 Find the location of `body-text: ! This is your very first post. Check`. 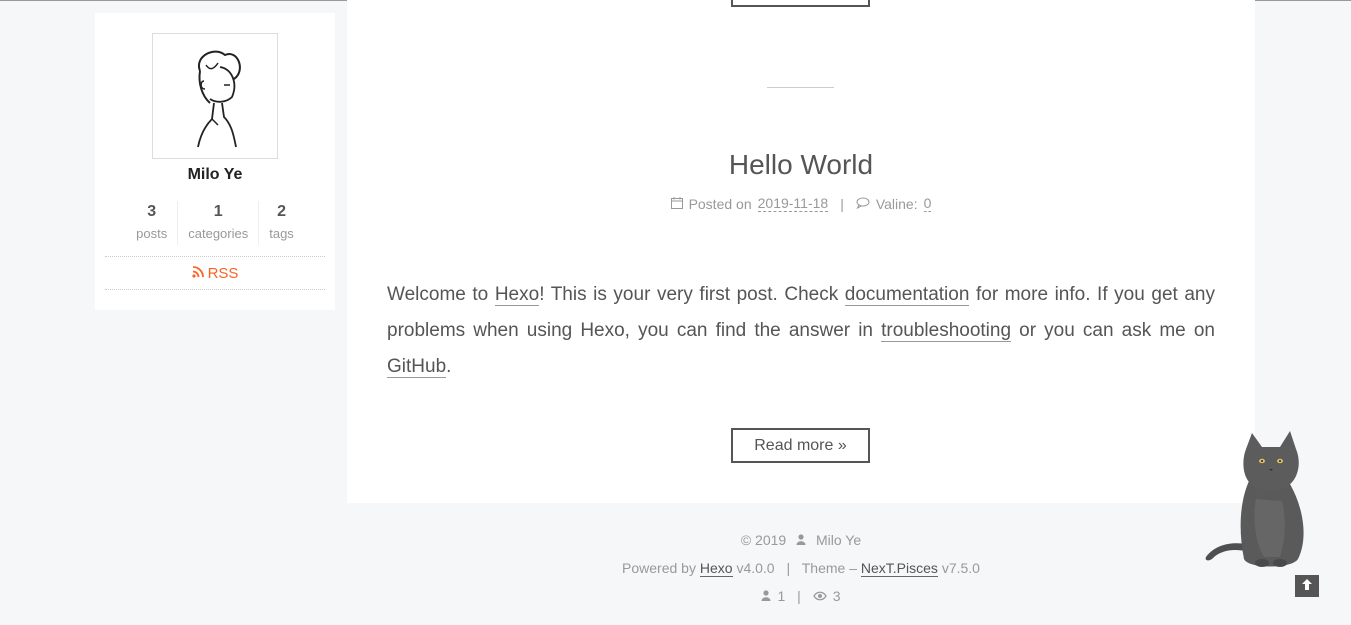

body-text: ! This is your very first post. Check is located at coordinates (692, 294).